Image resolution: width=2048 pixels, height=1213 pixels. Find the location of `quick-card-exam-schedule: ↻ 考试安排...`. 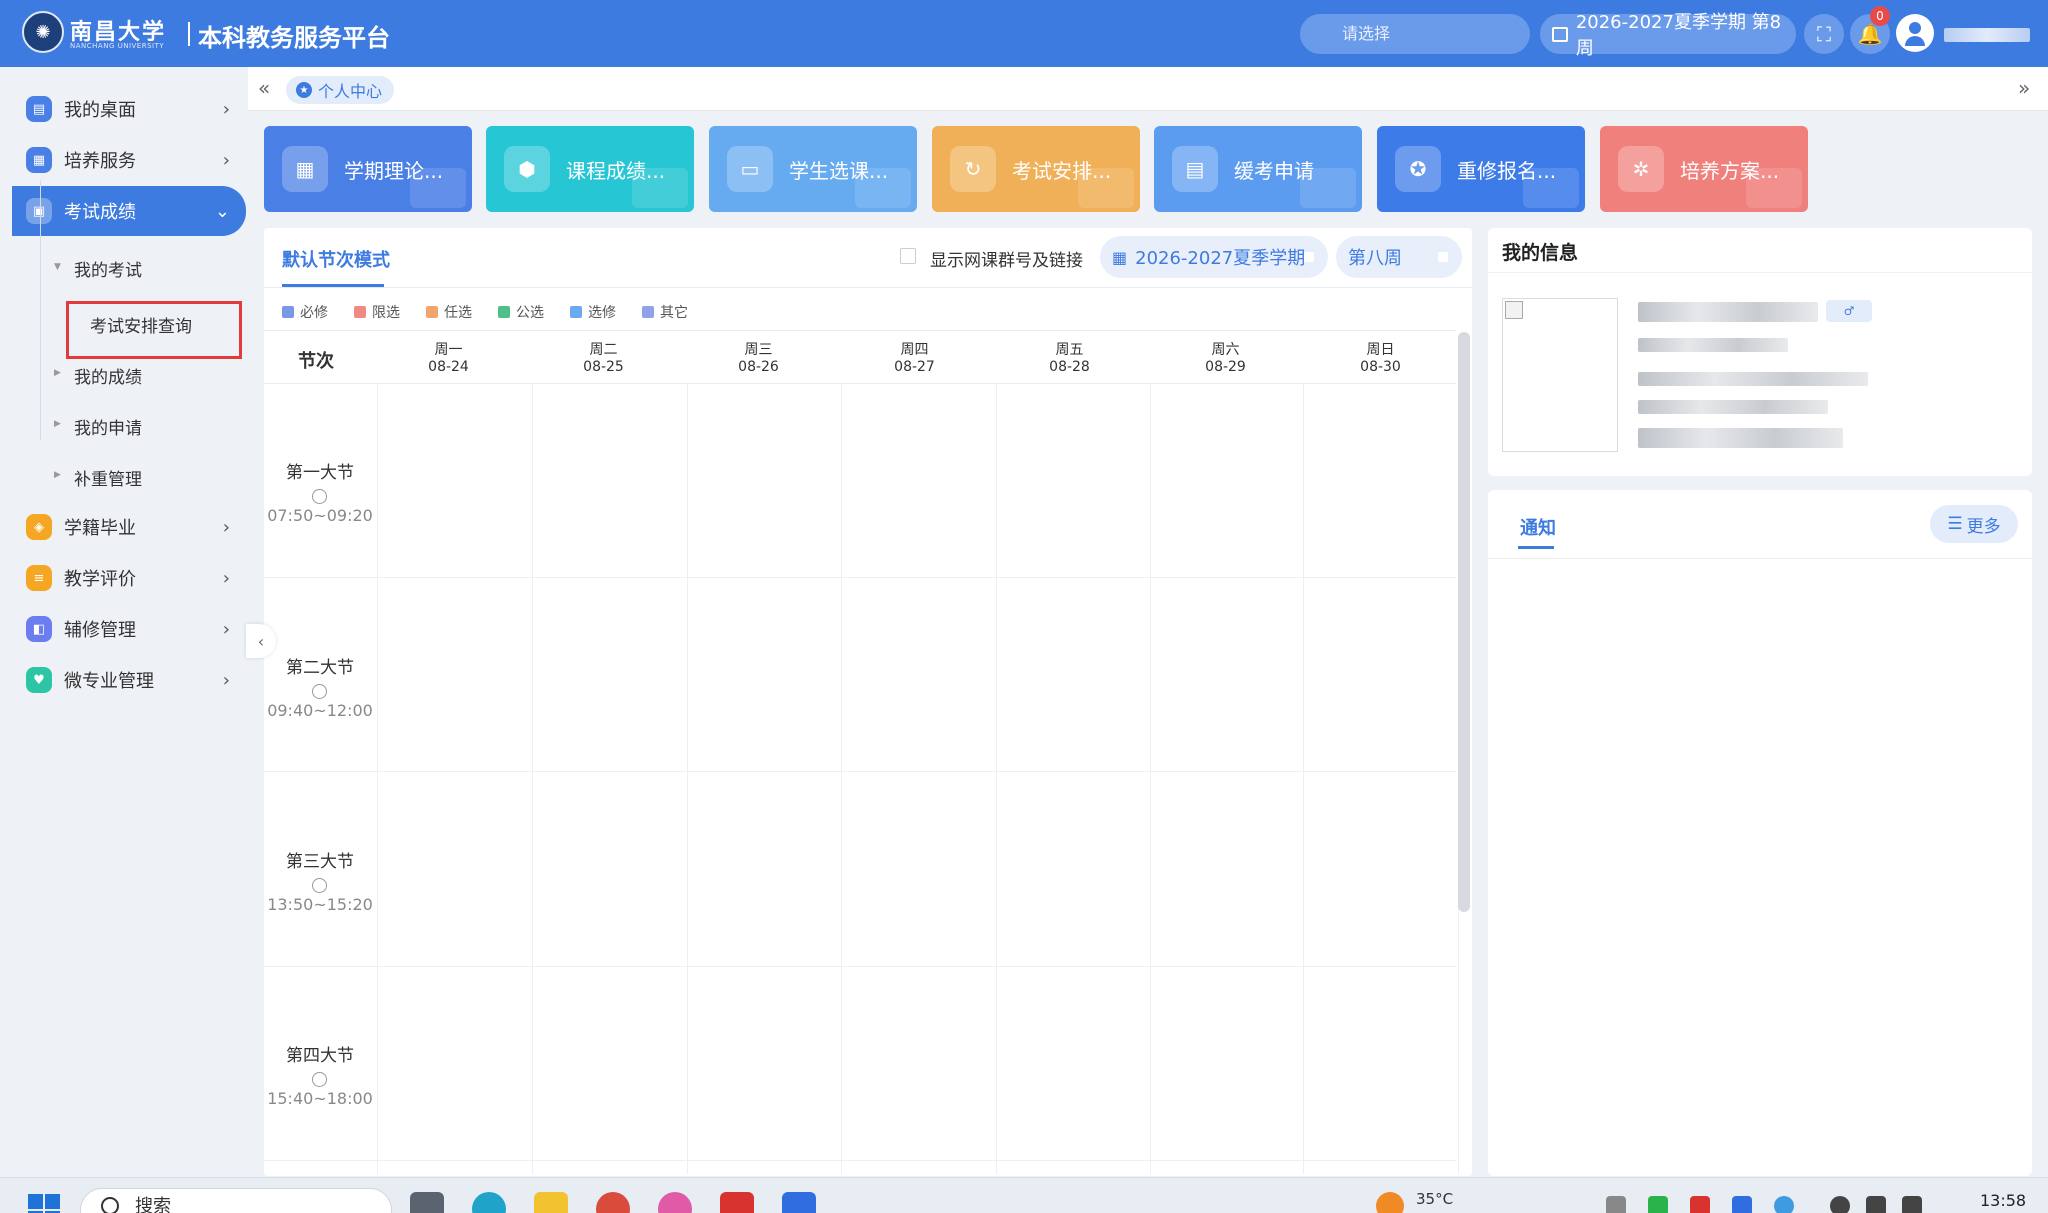

quick-card-exam-schedule: ↻ 考试安排... is located at coordinates (1036, 169).